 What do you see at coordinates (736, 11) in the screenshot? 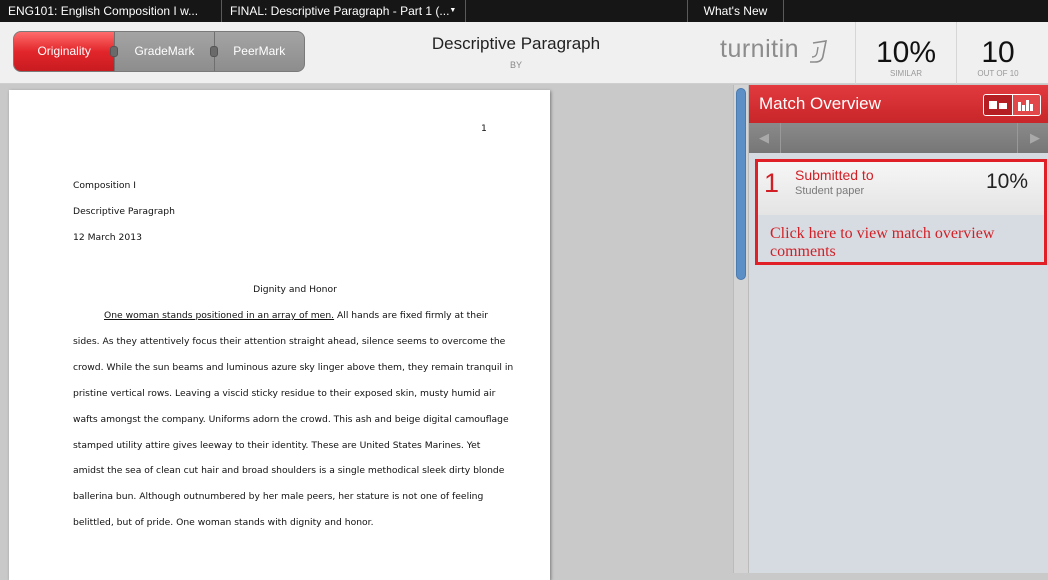
I see `whats-new-link: What's New` at bounding box center [736, 11].